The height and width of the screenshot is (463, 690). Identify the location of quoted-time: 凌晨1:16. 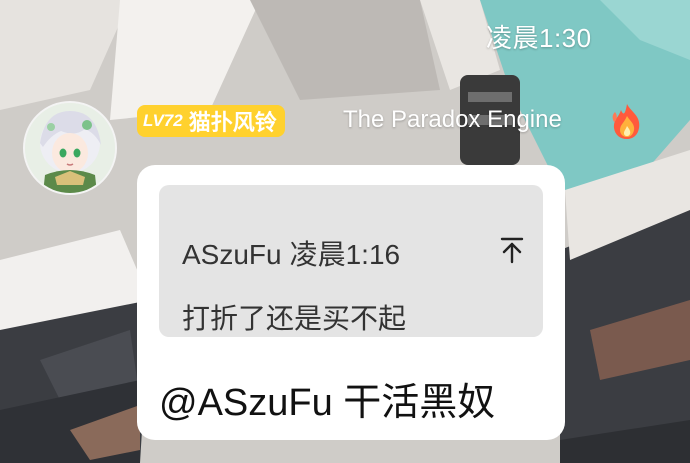
(345, 254).